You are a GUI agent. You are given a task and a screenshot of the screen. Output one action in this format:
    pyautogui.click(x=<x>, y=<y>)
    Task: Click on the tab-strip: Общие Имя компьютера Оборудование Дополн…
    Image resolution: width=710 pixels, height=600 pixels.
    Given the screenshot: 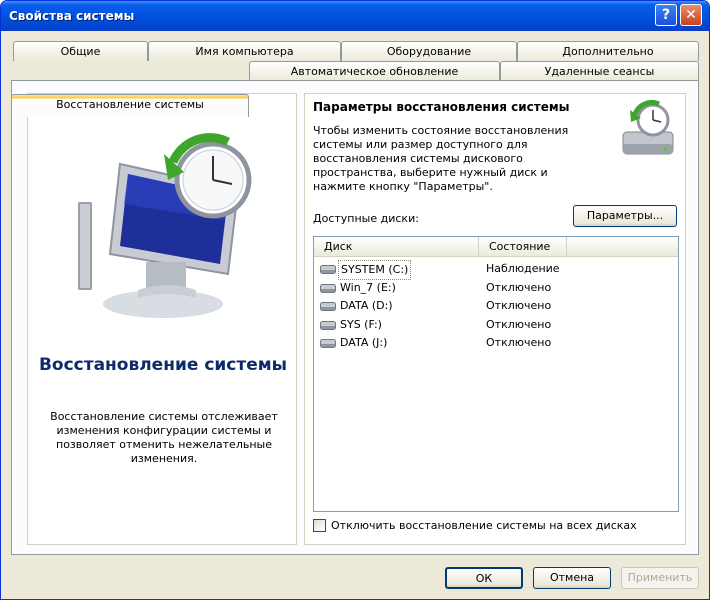 What is the action you would take?
    pyautogui.click(x=355, y=77)
    